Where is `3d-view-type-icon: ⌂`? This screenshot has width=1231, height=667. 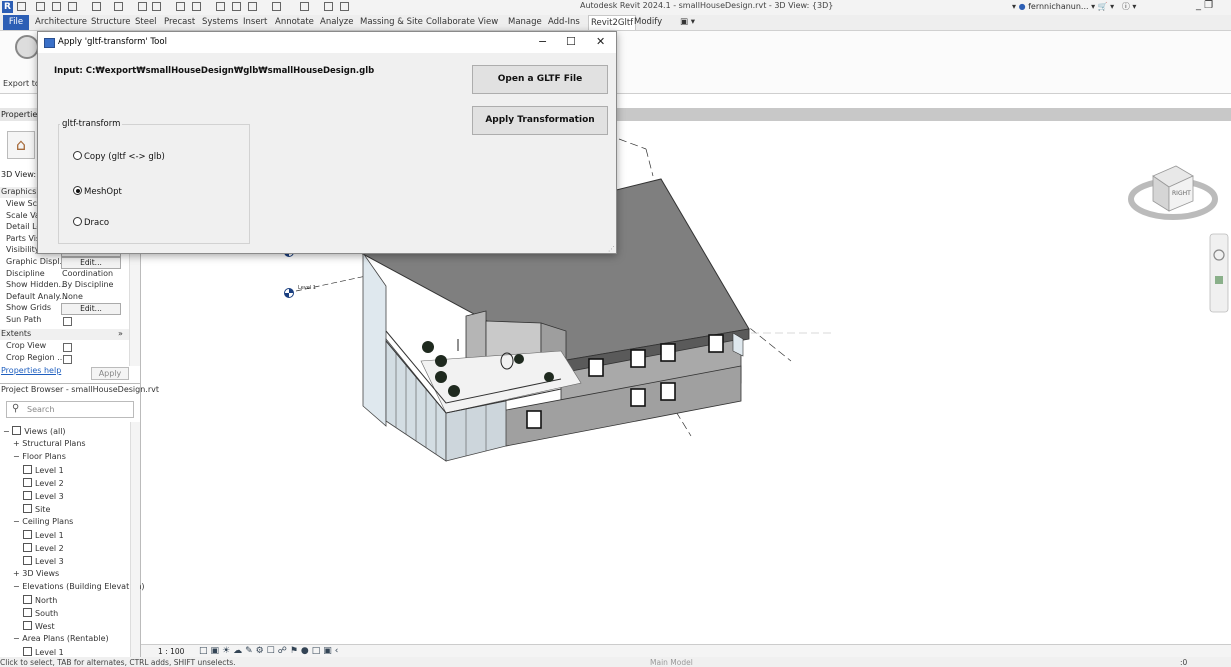
3d-view-type-icon: ⌂ is located at coordinates (21, 145).